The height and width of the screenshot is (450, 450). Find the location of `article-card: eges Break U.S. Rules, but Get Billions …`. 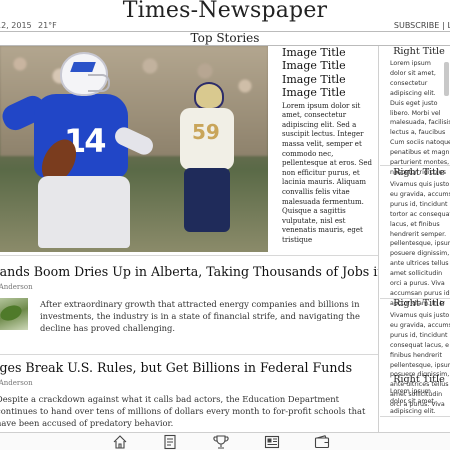

article-card: eges Break U.S. Rules, but Get Billions … is located at coordinates (189, 396).